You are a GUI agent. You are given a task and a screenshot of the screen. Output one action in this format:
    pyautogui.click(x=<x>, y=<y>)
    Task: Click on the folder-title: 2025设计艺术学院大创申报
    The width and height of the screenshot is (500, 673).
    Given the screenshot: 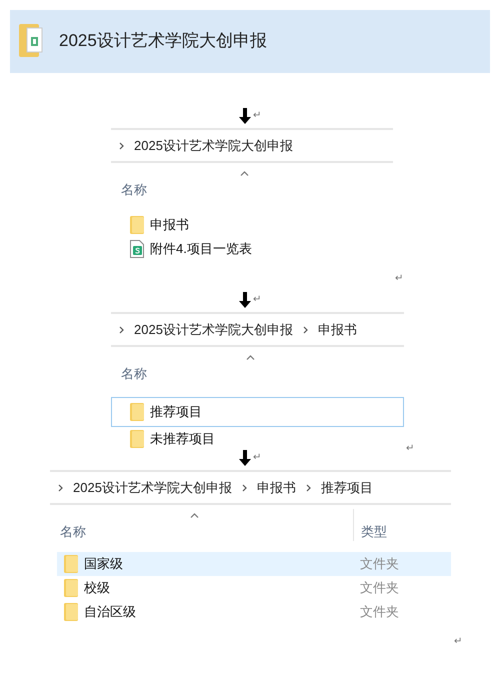 What is the action you would take?
    pyautogui.click(x=163, y=41)
    